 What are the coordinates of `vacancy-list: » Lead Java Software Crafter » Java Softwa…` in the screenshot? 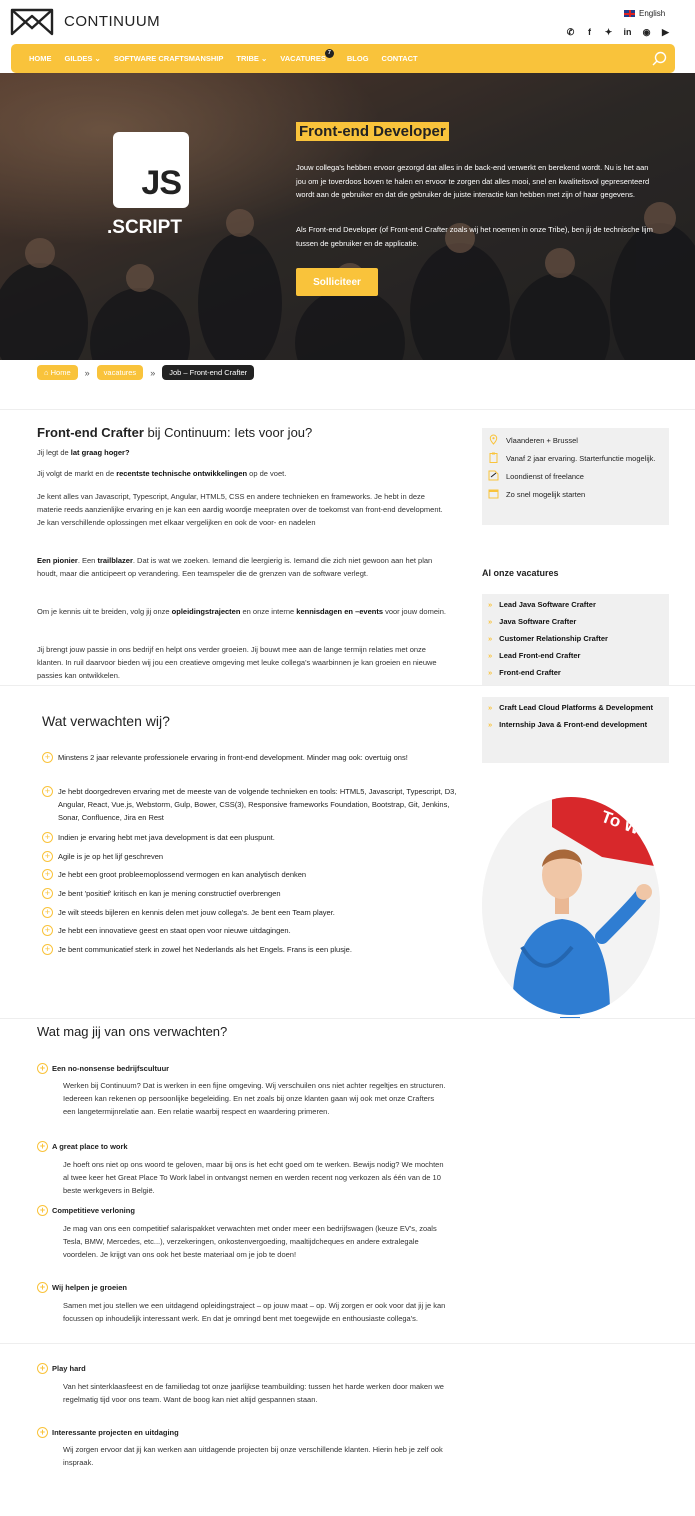 It's located at (575, 639).